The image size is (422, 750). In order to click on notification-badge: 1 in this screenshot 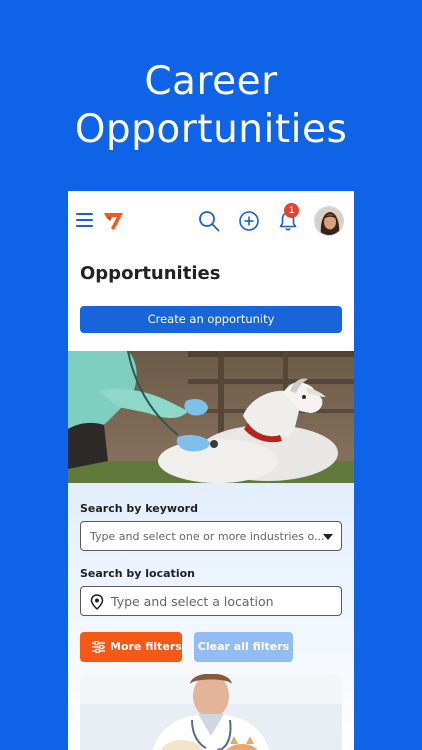, I will do `click(291, 210)`.